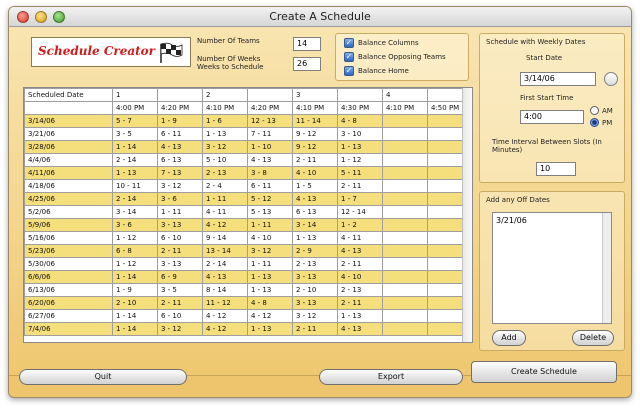  Describe the element at coordinates (611, 79) in the screenshot. I see `date-picker-button` at that location.